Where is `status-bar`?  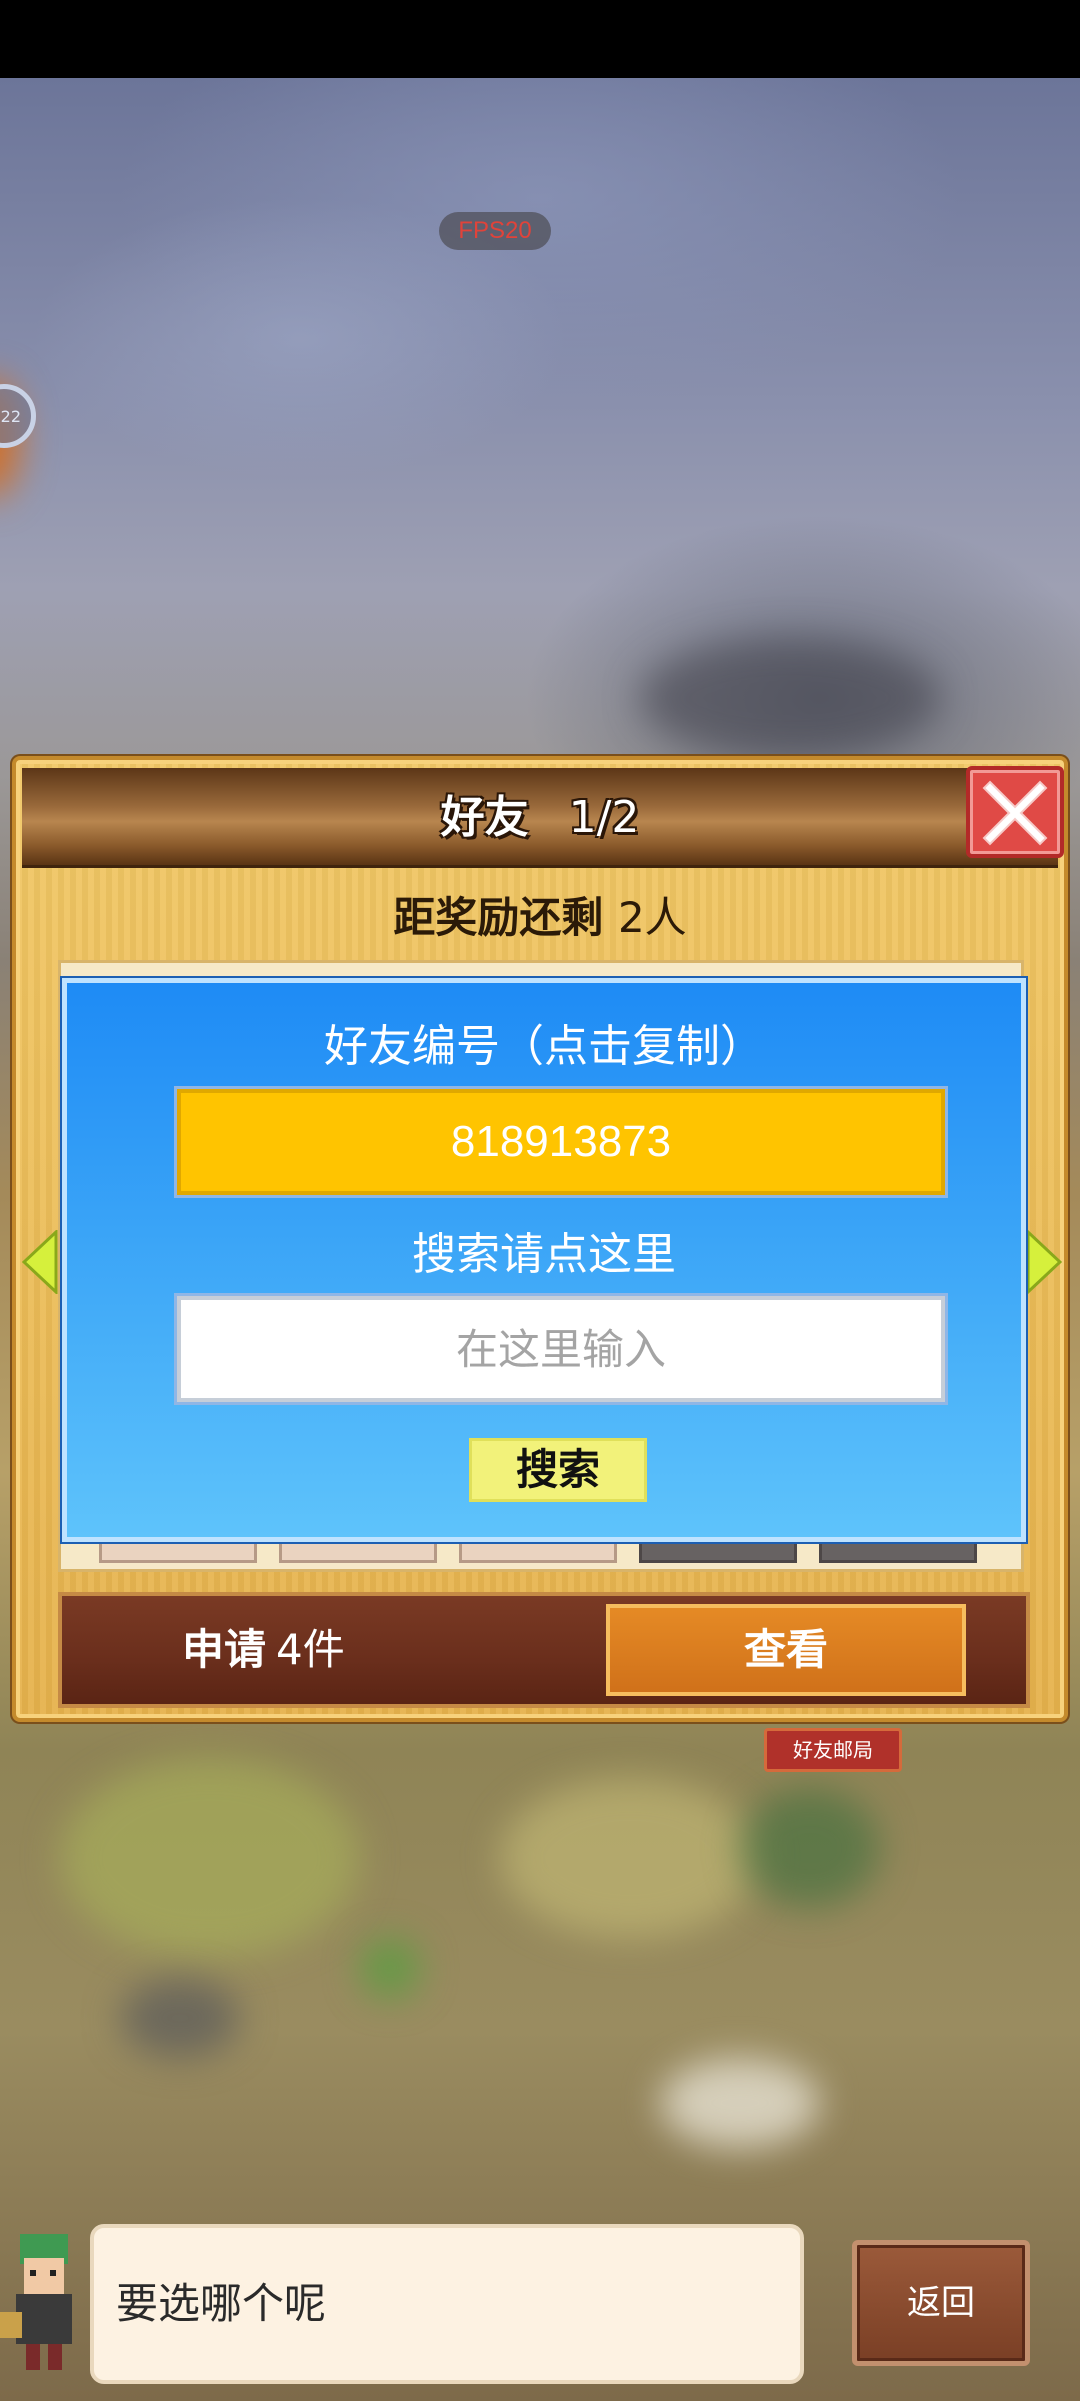 status-bar is located at coordinates (540, 39).